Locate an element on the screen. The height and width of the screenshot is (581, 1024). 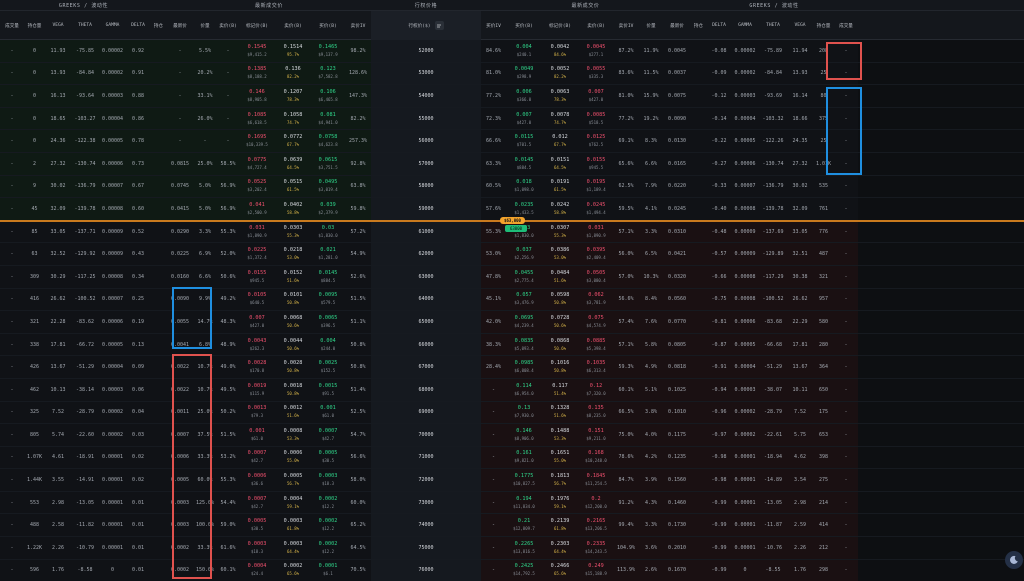
call-col-header: 最新价 is located at coordinates (180, 25).